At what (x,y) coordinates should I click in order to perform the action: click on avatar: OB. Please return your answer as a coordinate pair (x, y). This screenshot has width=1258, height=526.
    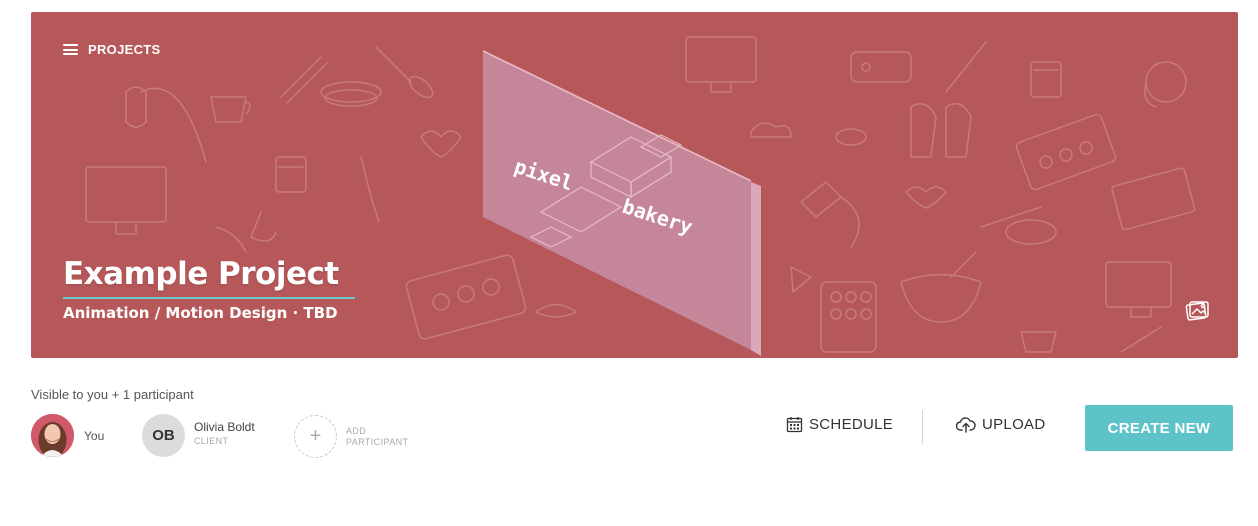
    Looking at the image, I should click on (163, 435).